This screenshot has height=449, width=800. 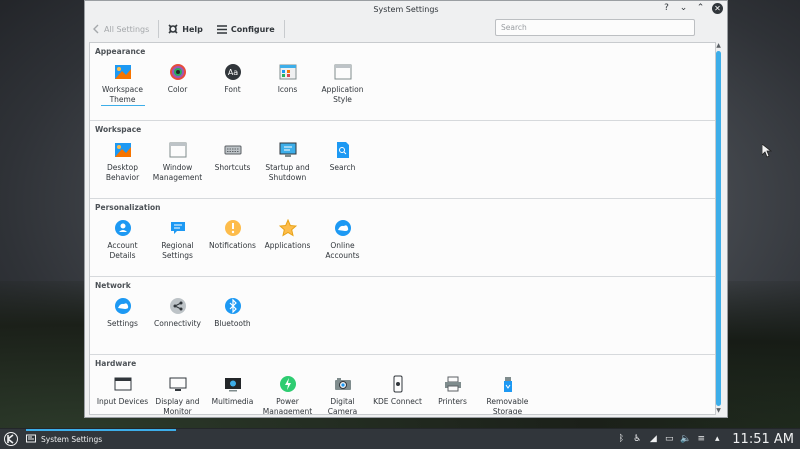 I want to click on settings-item-label: Removable Storage, so click(x=507, y=406).